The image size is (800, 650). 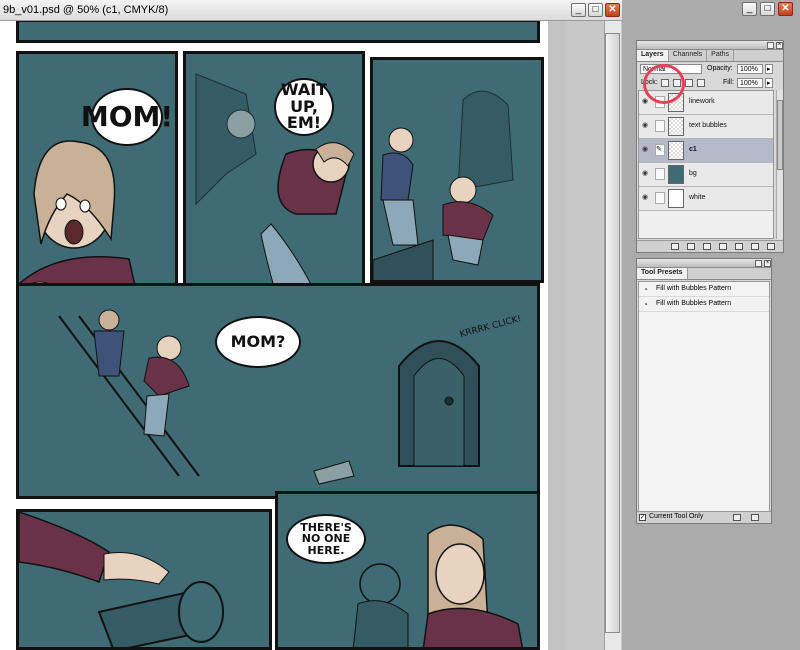 I want to click on document-scroll-area, so click(x=593, y=335).